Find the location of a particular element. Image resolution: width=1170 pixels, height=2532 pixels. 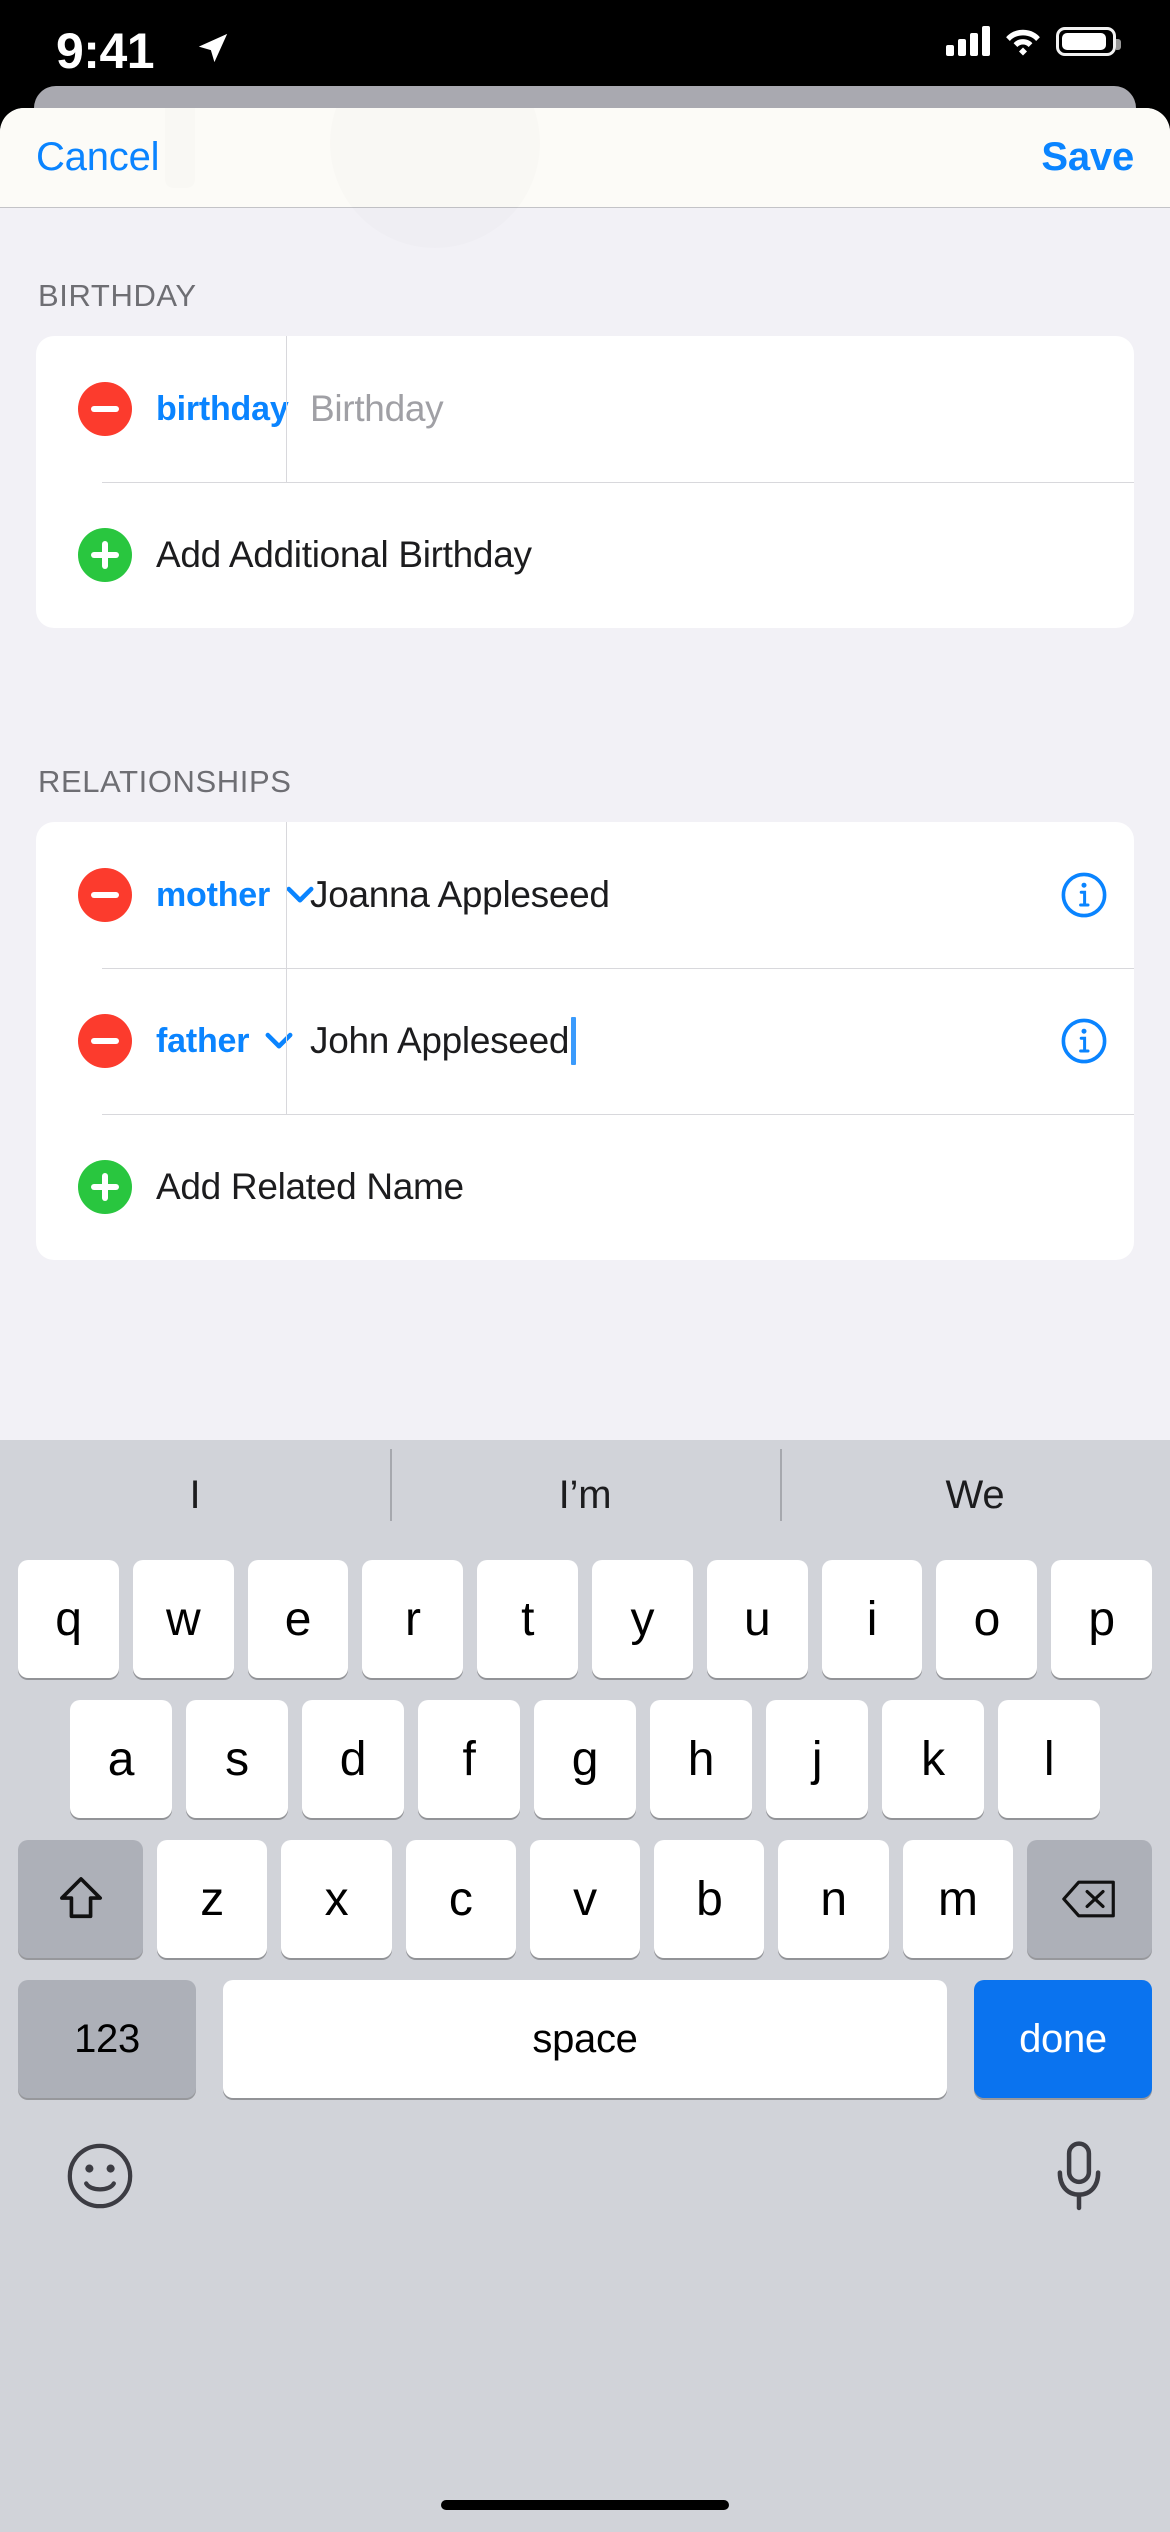

key-j: j is located at coordinates (817, 1759).